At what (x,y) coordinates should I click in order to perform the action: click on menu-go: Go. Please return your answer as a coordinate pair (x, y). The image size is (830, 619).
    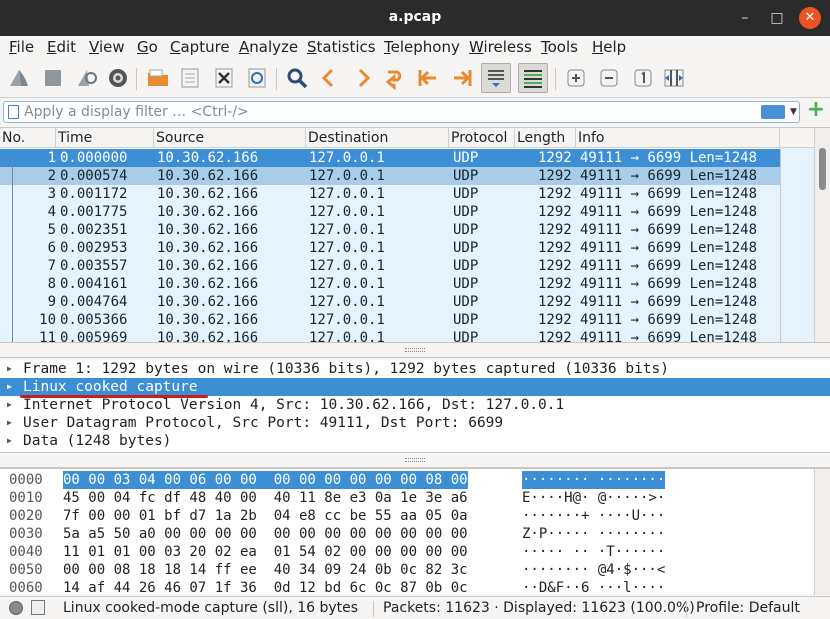
    Looking at the image, I should click on (147, 47).